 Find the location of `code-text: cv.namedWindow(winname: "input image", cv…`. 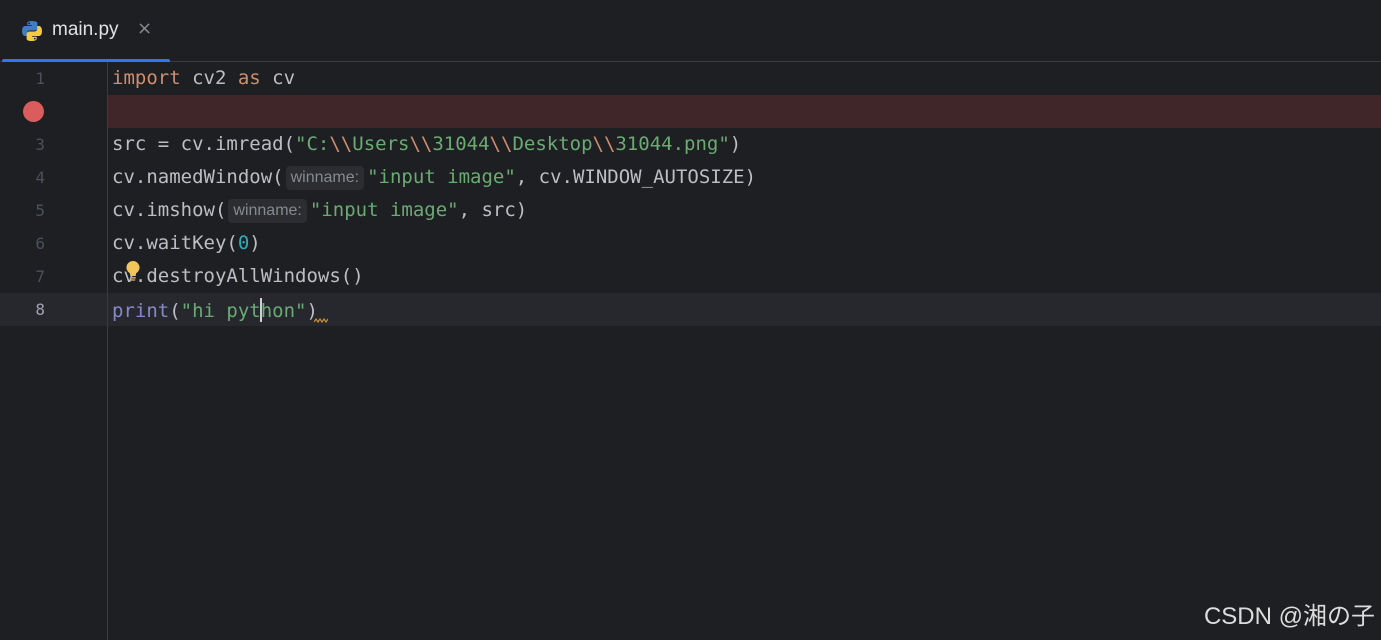

code-text: cv.namedWindow(winname: "input image", cv… is located at coordinates (434, 178).